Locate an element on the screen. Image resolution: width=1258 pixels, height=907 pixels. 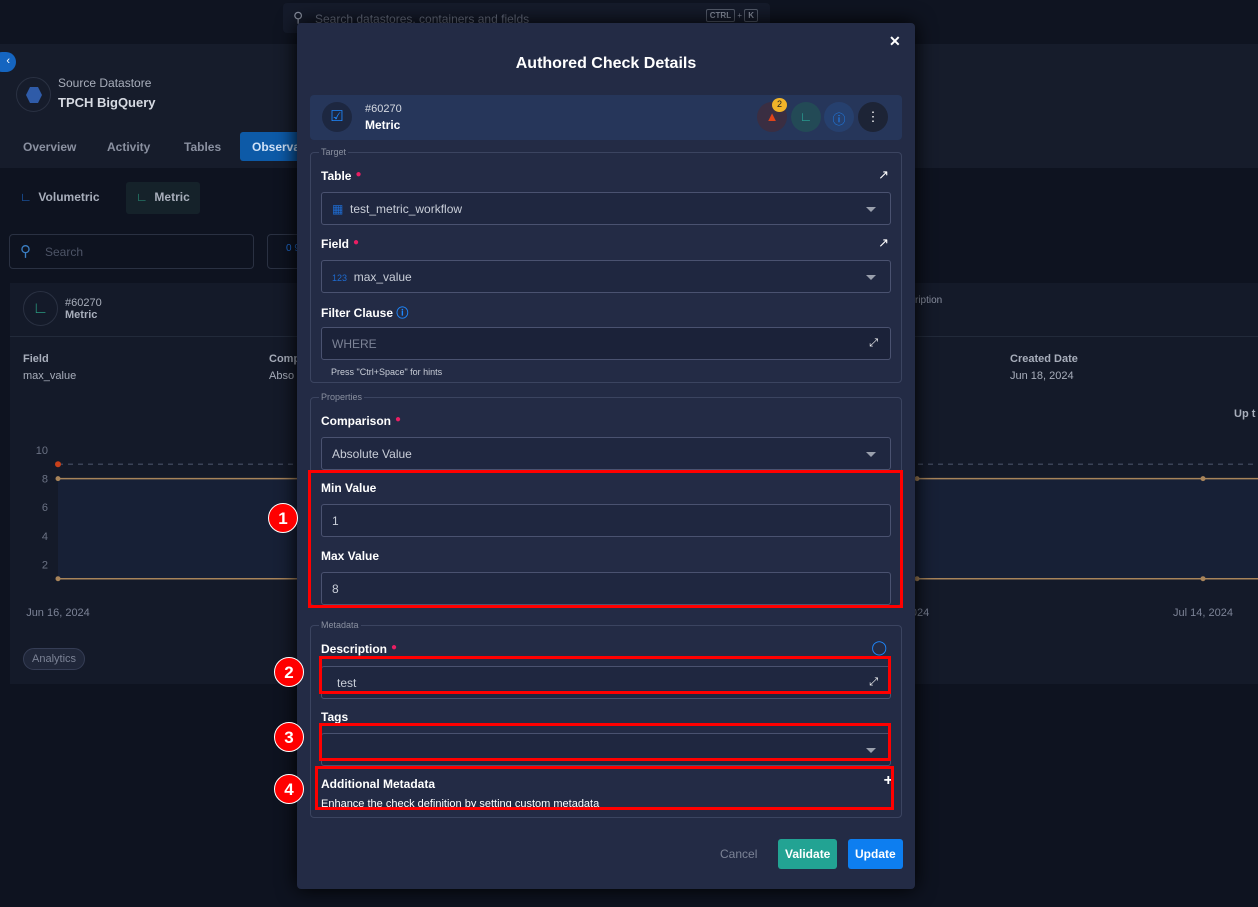
close-icon: ✕ is located at coordinates (895, 41).